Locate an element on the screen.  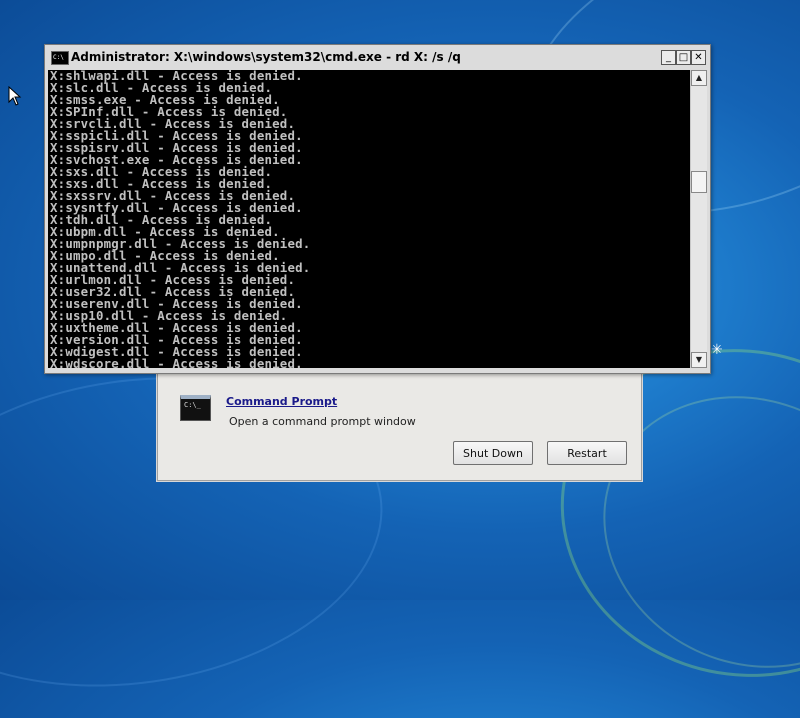
restart-button: Restart is located at coordinates (587, 453).